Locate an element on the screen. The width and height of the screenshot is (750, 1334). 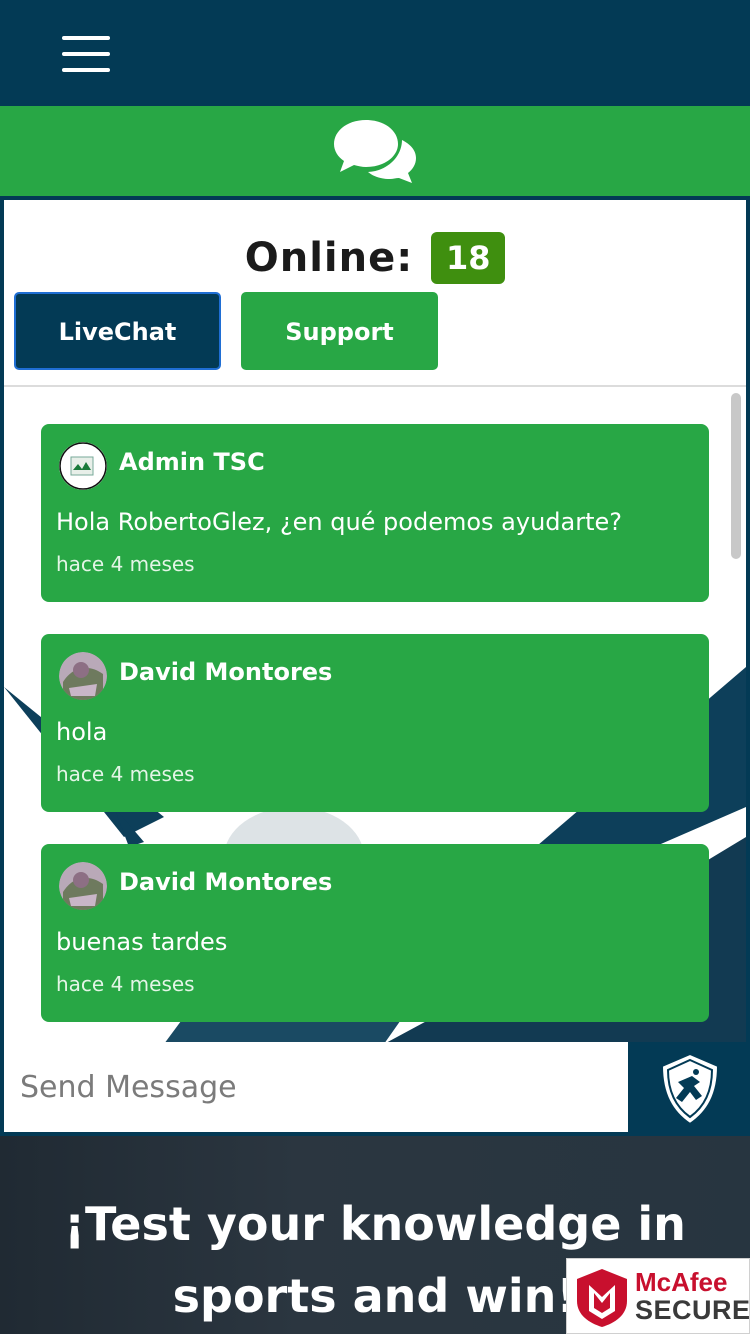
online-status: Online: 18 is located at coordinates (375, 259).